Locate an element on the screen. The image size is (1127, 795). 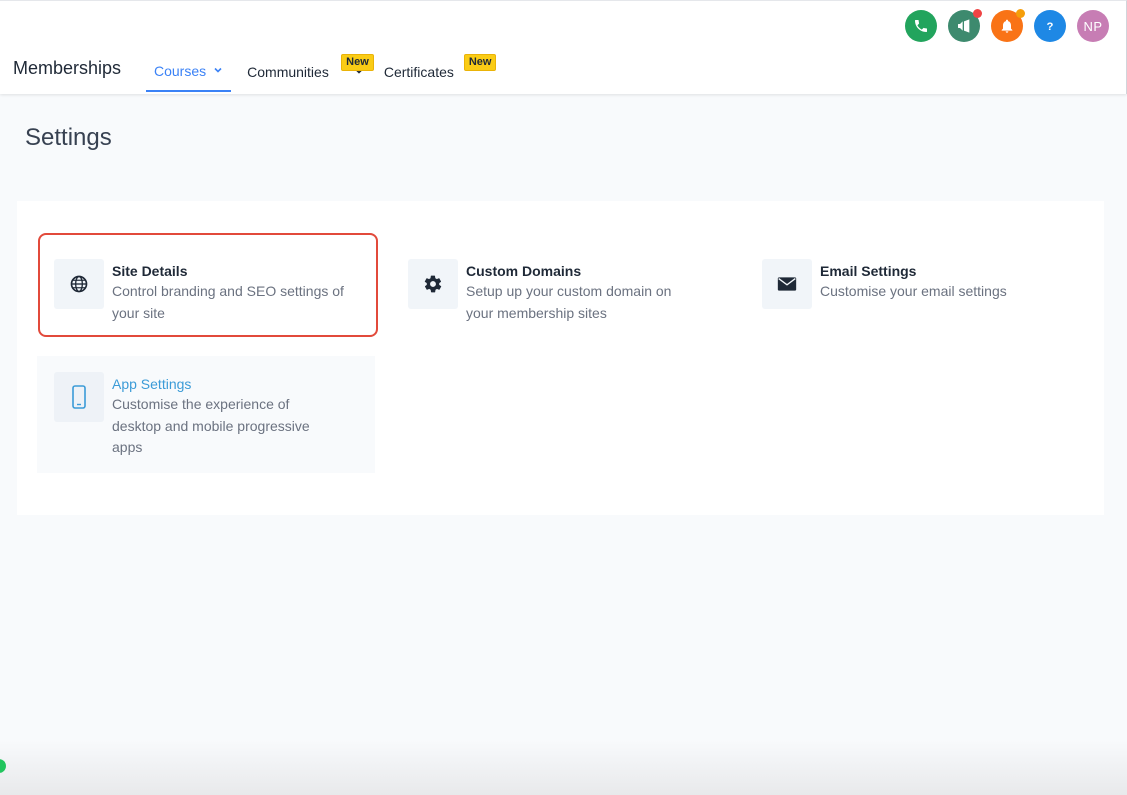
bell-icon is located at coordinates (1007, 26).